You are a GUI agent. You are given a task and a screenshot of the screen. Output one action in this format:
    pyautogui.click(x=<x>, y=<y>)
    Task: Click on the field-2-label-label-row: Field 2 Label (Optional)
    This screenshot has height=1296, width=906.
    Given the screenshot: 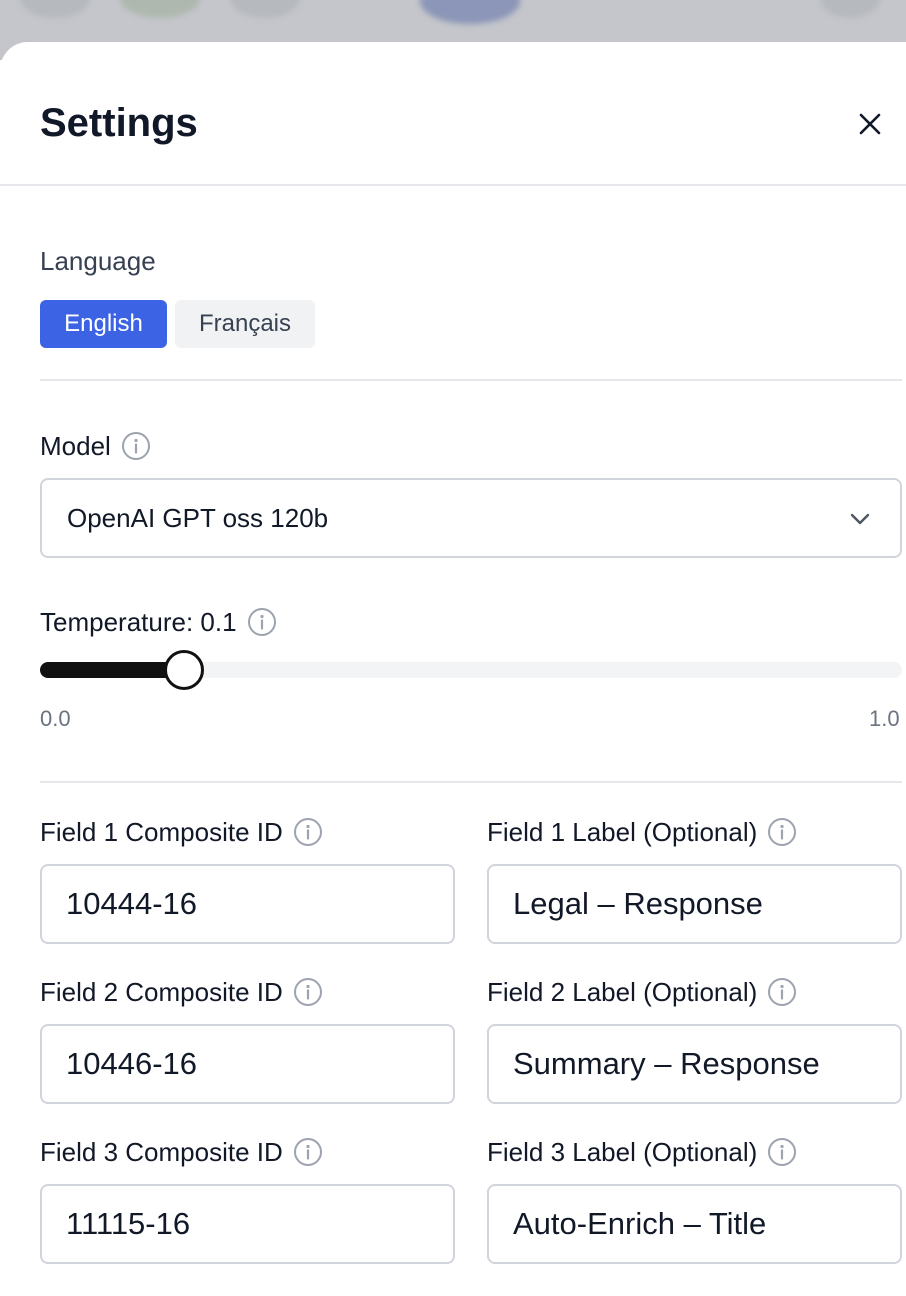 What is the action you would take?
    pyautogui.click(x=642, y=992)
    